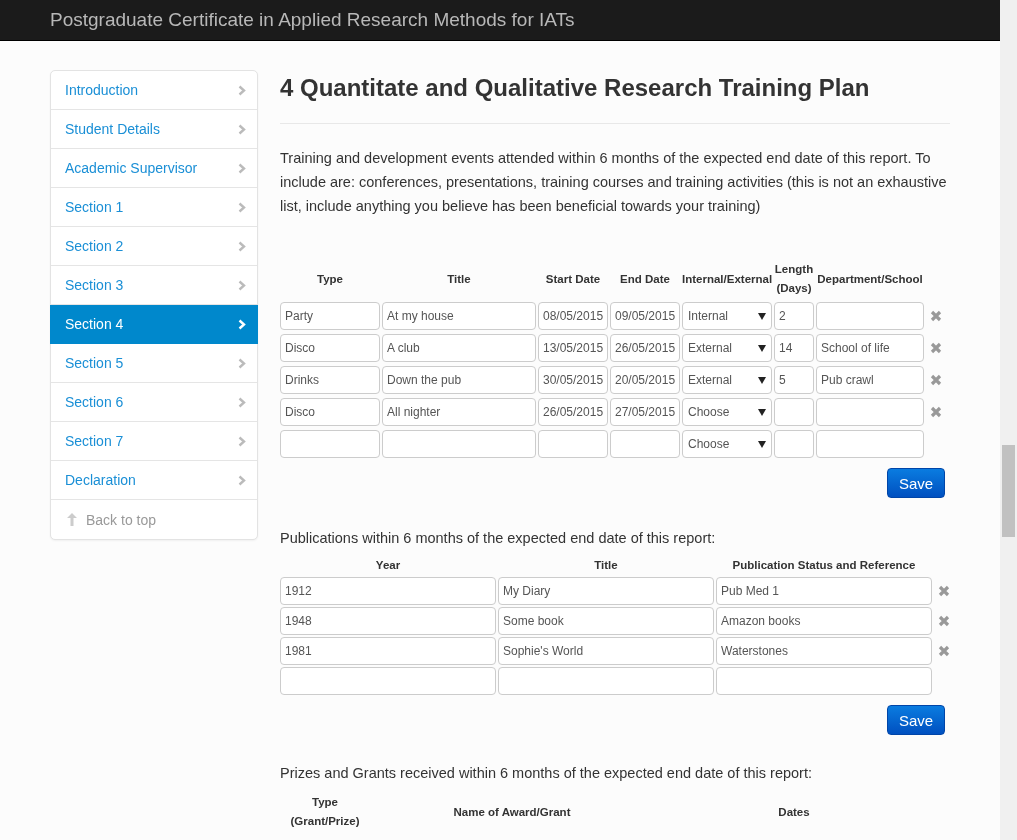 This screenshot has height=840, width=1017. I want to click on sidebar-item: Section 7, so click(154, 441).